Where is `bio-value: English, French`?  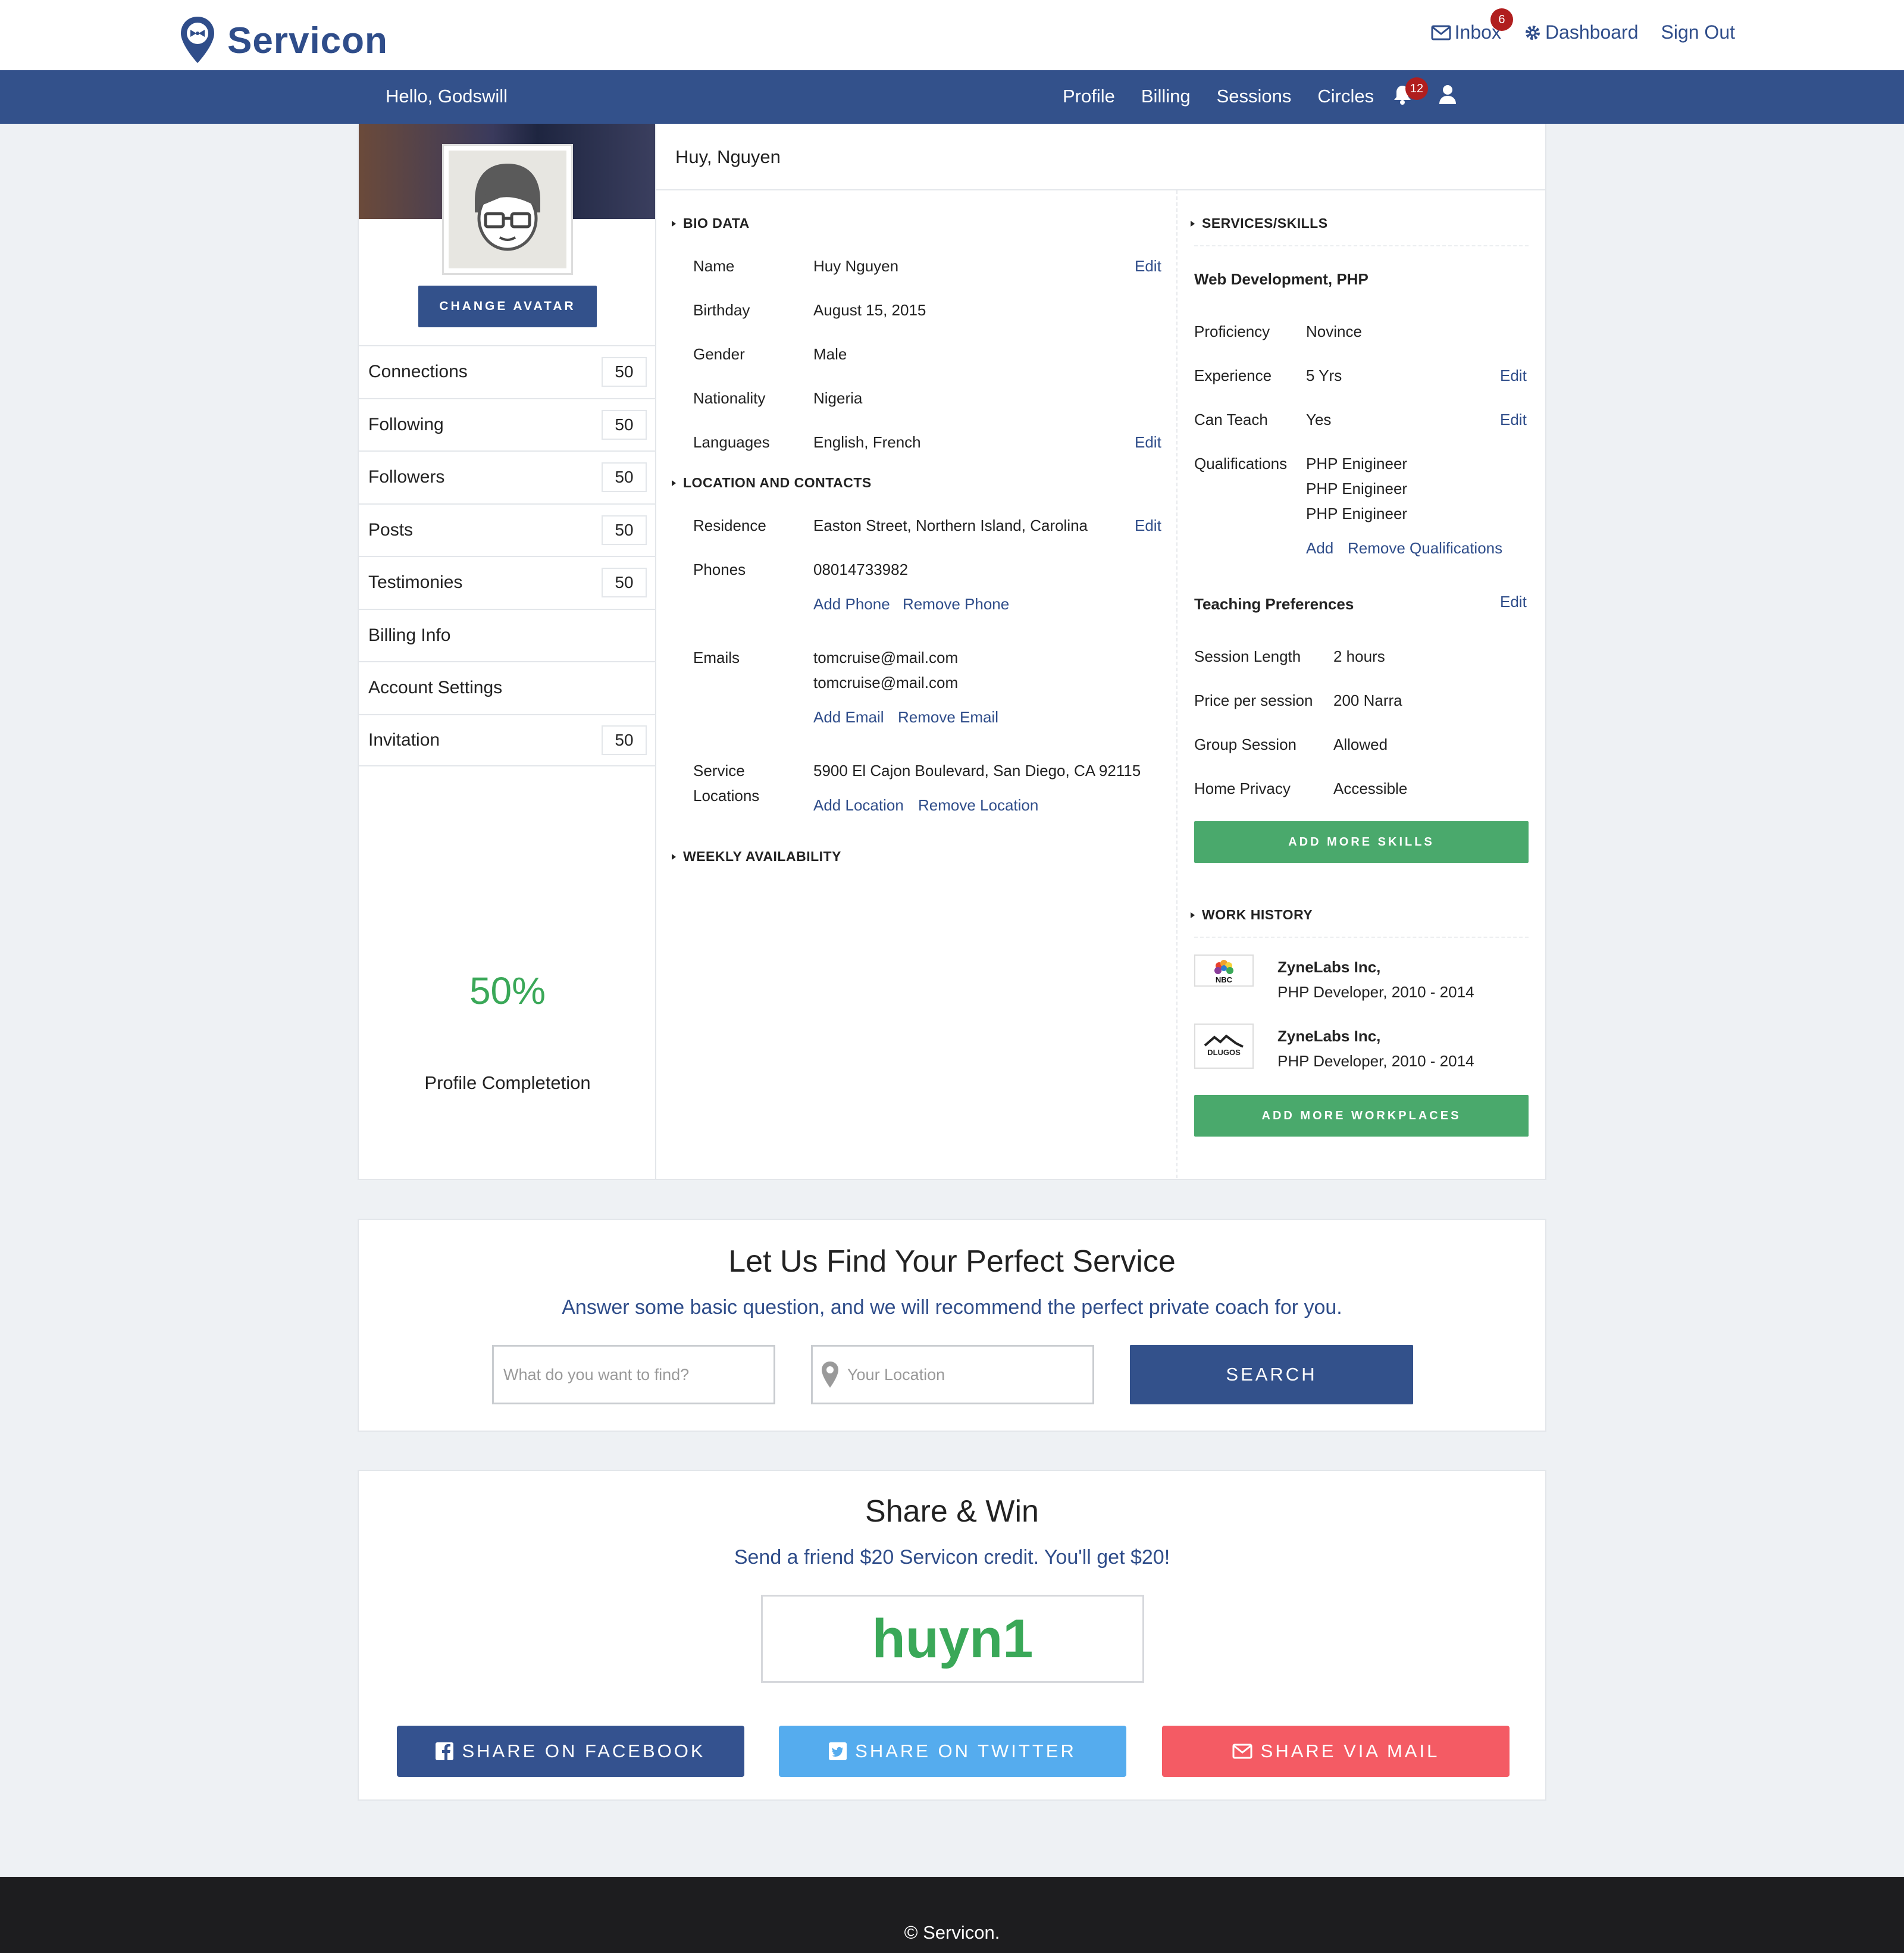 bio-value: English, French is located at coordinates (867, 442).